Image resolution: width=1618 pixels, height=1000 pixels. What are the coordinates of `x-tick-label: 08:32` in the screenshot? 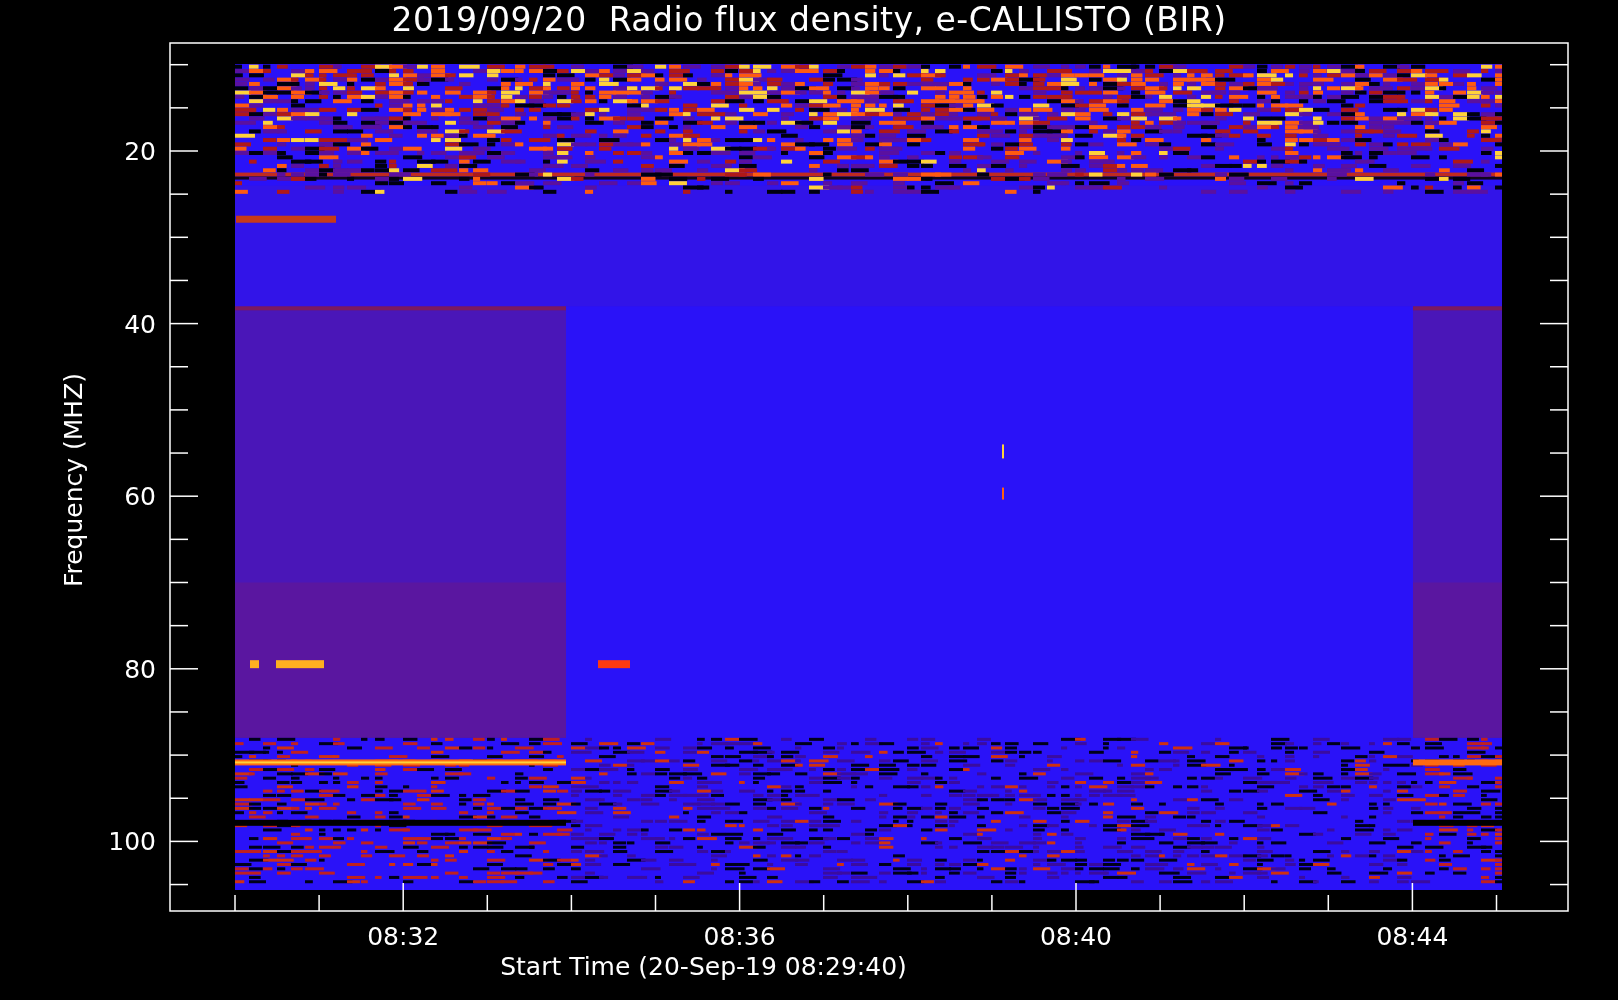 It's located at (403, 936).